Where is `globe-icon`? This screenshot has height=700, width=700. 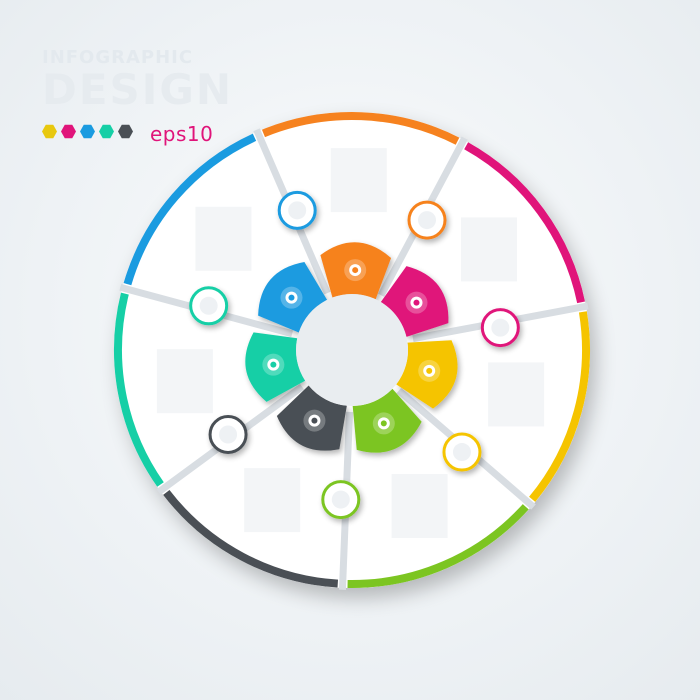 globe-icon is located at coordinates (416, 302).